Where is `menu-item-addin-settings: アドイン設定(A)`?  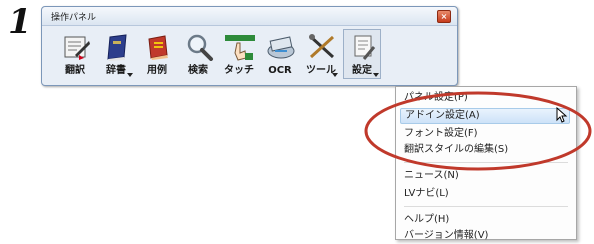
menu-item-addin-settings: アドイン設定(A) is located at coordinates (485, 116).